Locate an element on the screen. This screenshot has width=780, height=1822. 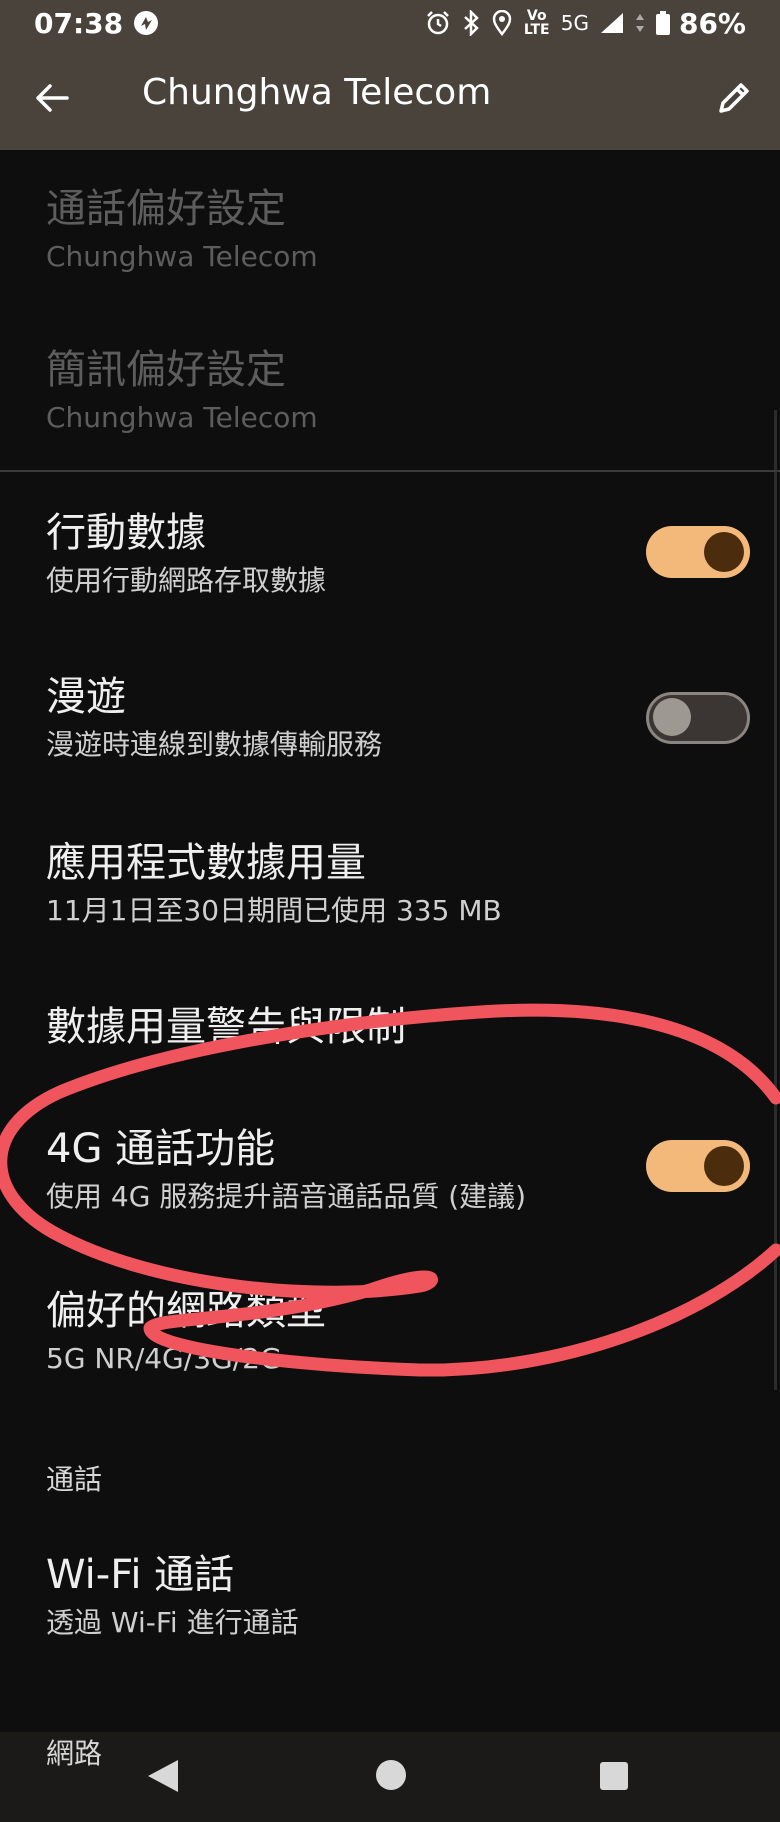
nav-home-icon is located at coordinates (391, 1775).